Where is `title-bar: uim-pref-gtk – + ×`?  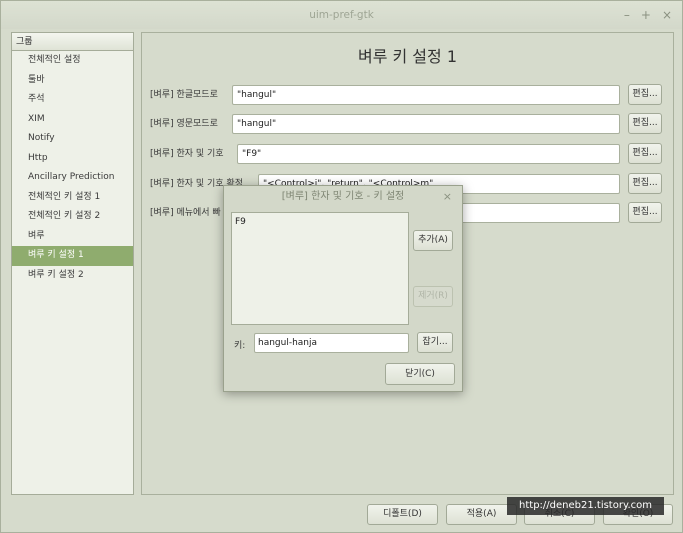 title-bar: uim-pref-gtk – + × is located at coordinates (341, 15).